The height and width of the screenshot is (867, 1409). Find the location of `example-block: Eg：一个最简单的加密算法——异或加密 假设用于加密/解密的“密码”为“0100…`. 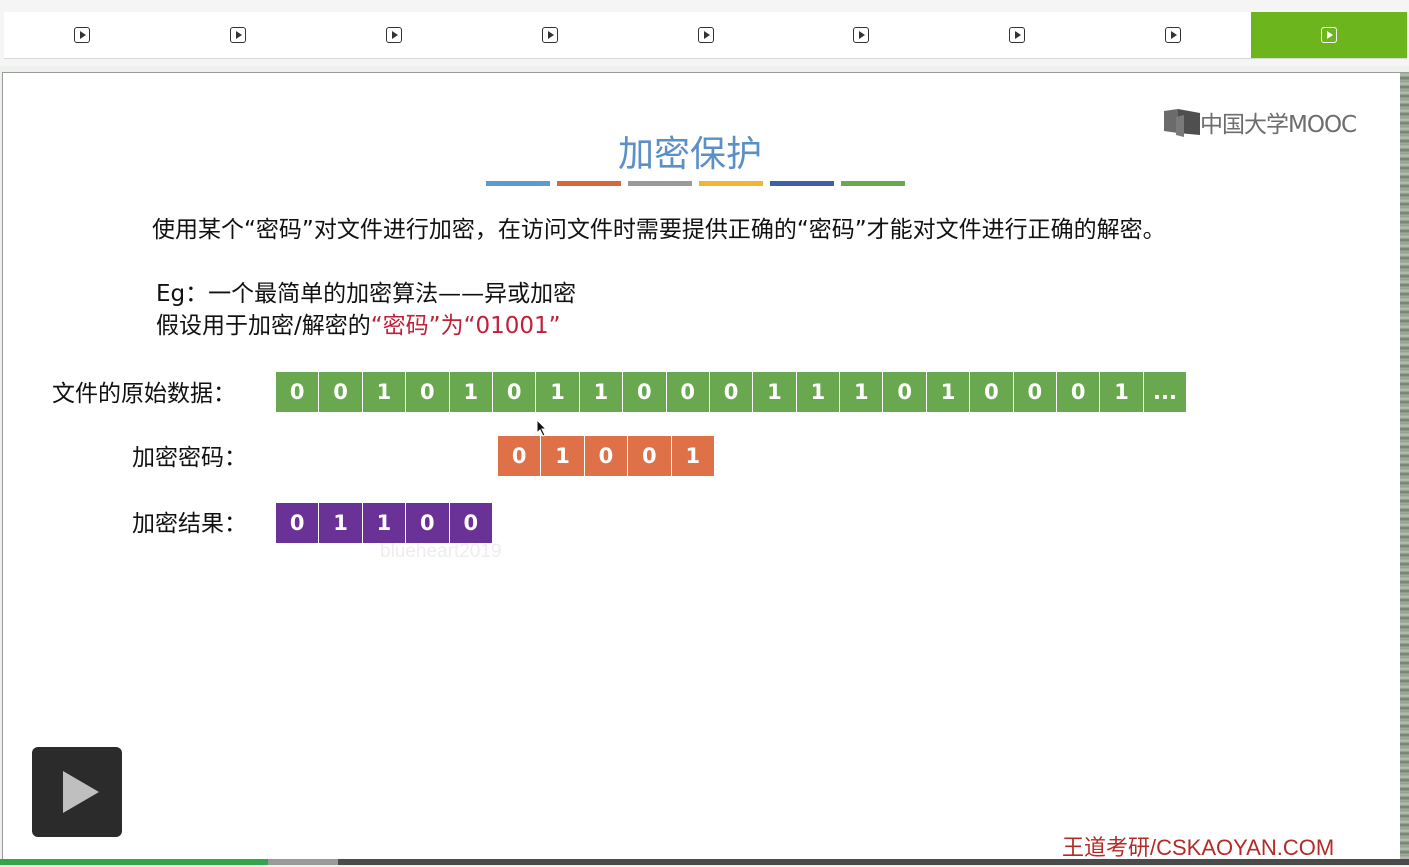

example-block: Eg：一个最简单的加密算法——异或加密 假设用于加密/解密的“密码”为“0100… is located at coordinates (366, 310).